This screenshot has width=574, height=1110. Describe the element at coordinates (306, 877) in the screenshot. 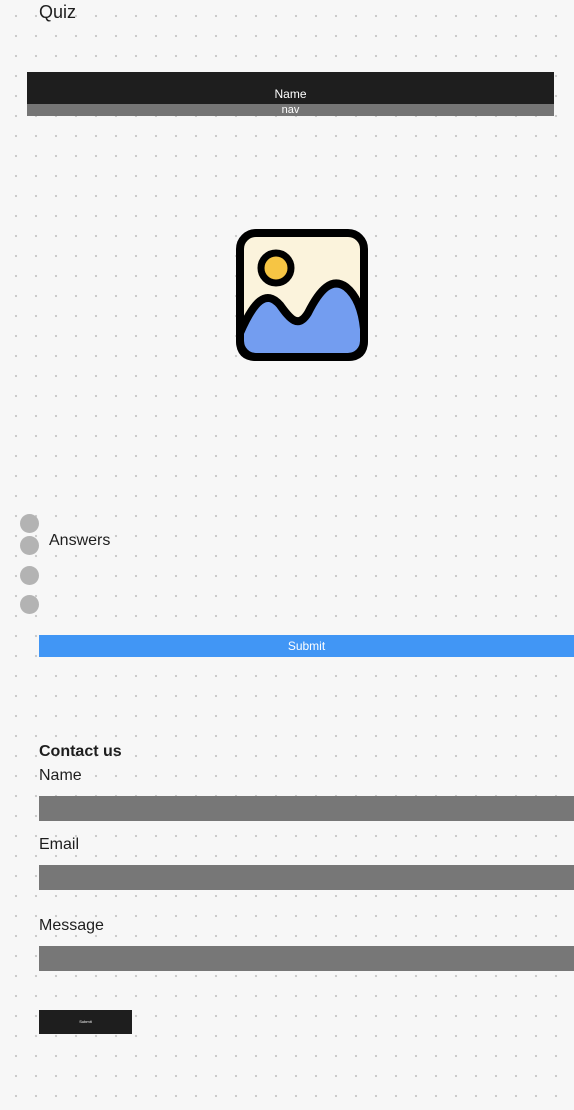

I see `email-field` at that location.